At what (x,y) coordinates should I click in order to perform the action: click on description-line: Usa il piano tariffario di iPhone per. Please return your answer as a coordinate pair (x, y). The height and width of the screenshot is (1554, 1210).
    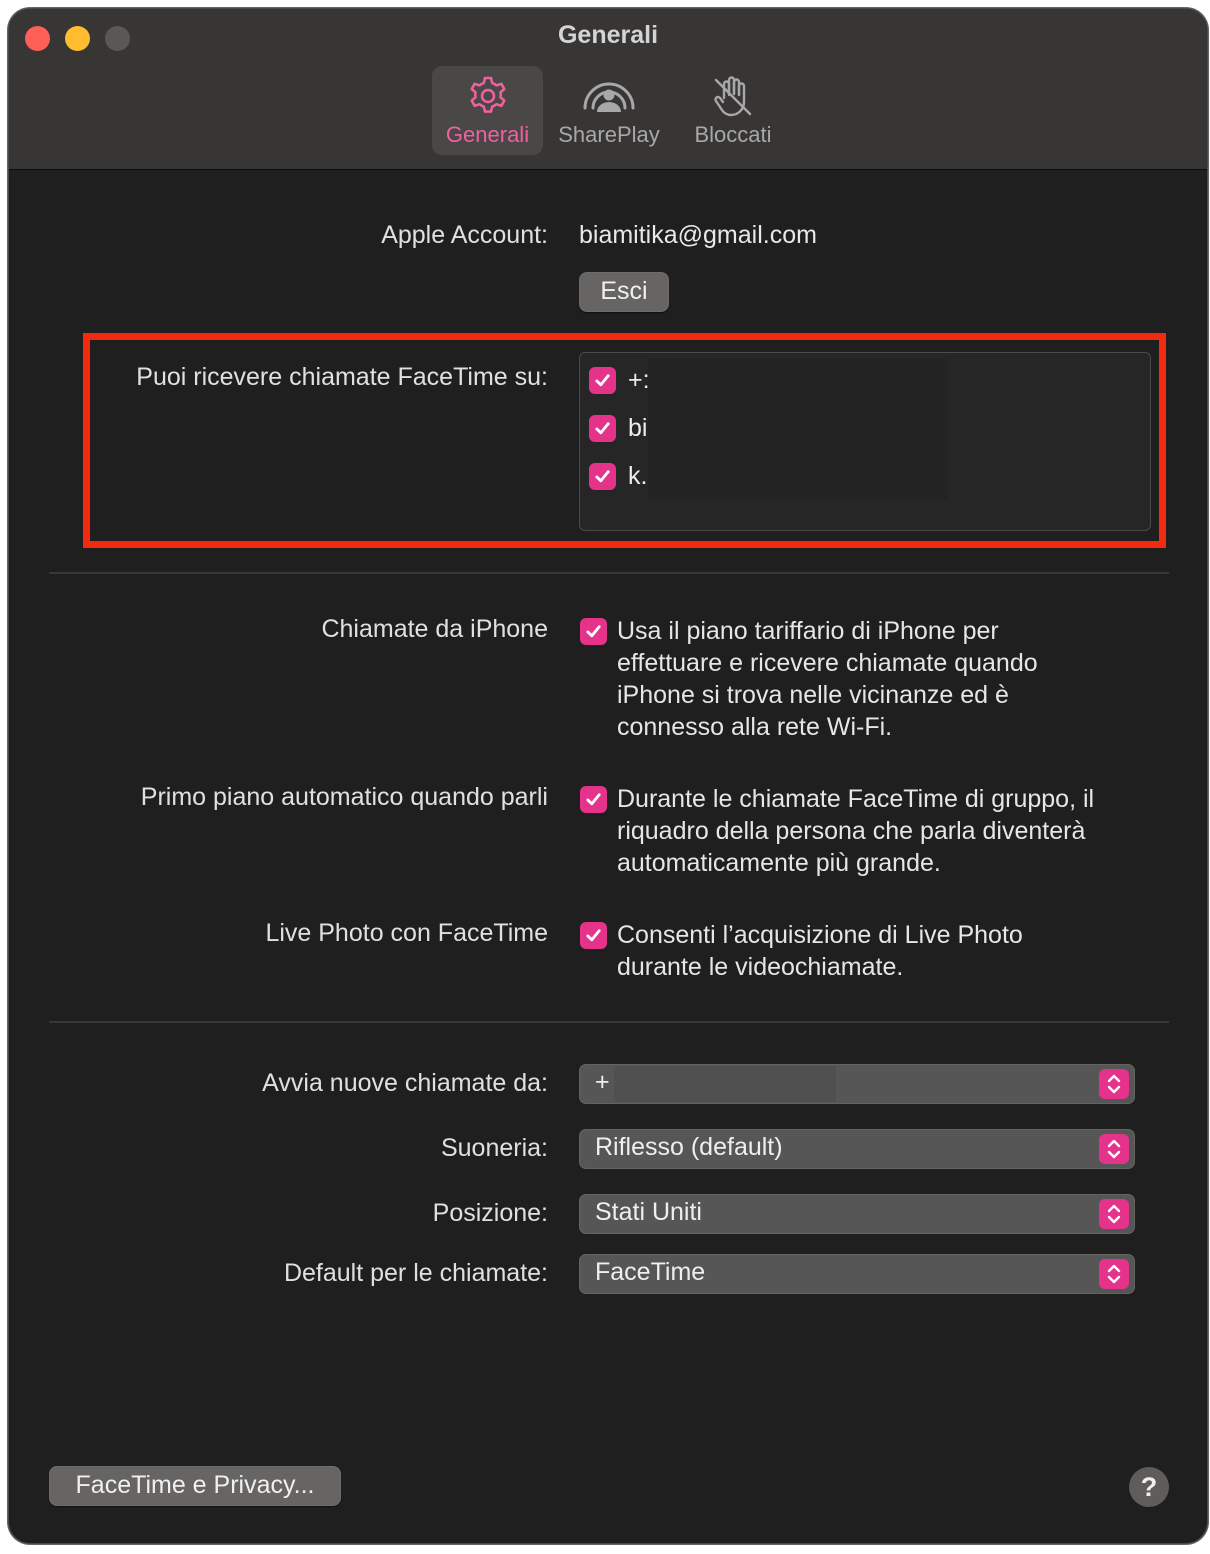
    Looking at the image, I should click on (808, 631).